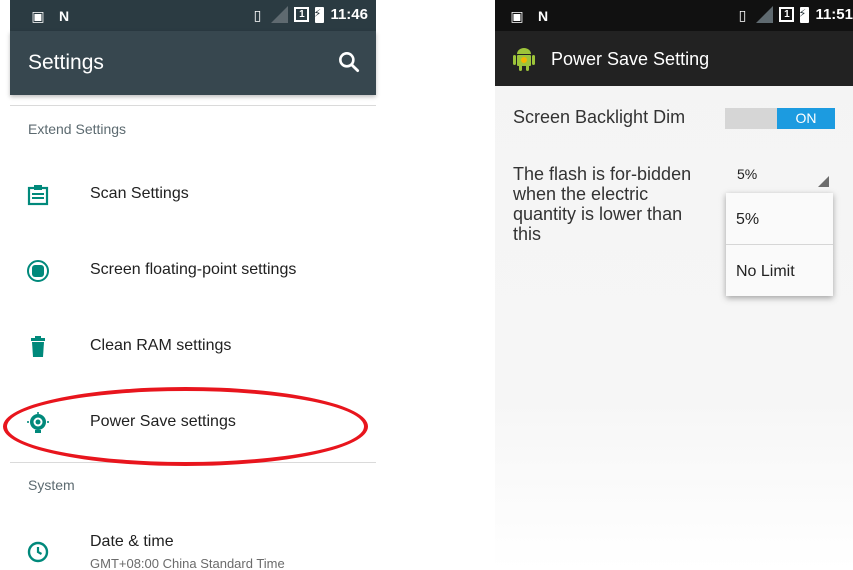 The height and width of the screenshot is (570, 853). What do you see at coordinates (38, 195) in the screenshot?
I see `scan-settings-icon` at bounding box center [38, 195].